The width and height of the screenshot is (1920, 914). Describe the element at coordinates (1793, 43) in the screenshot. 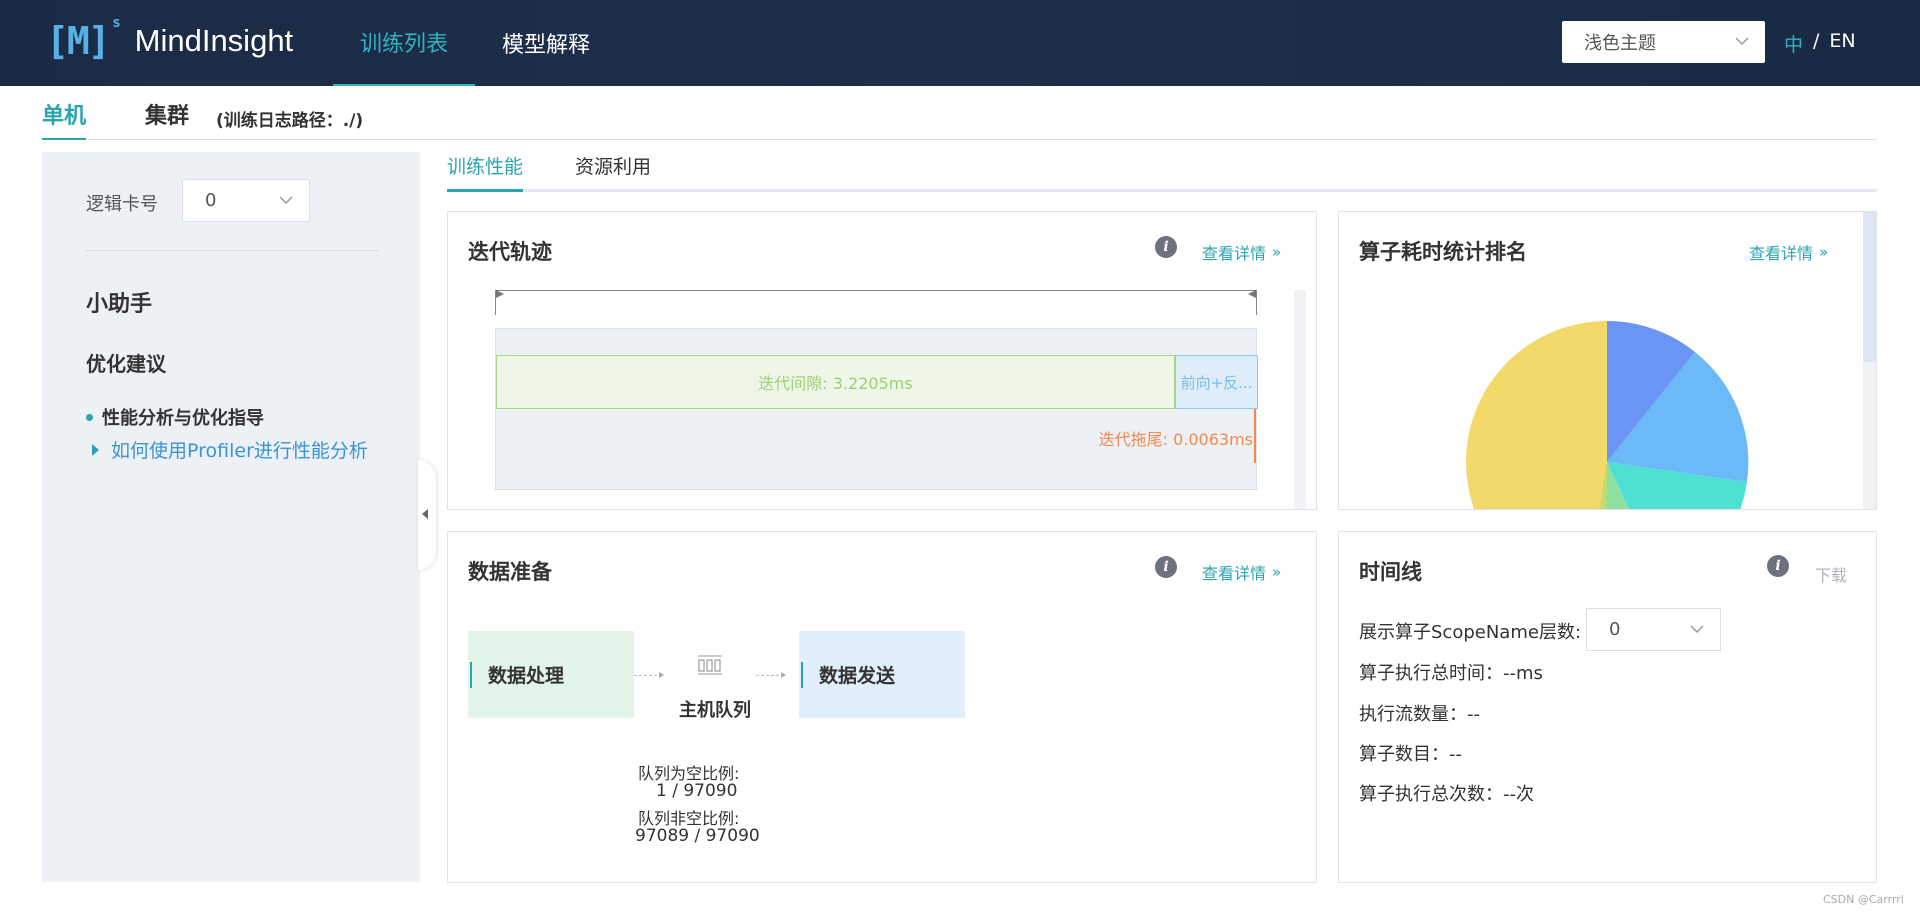

I see `lang-zh: 中` at that location.